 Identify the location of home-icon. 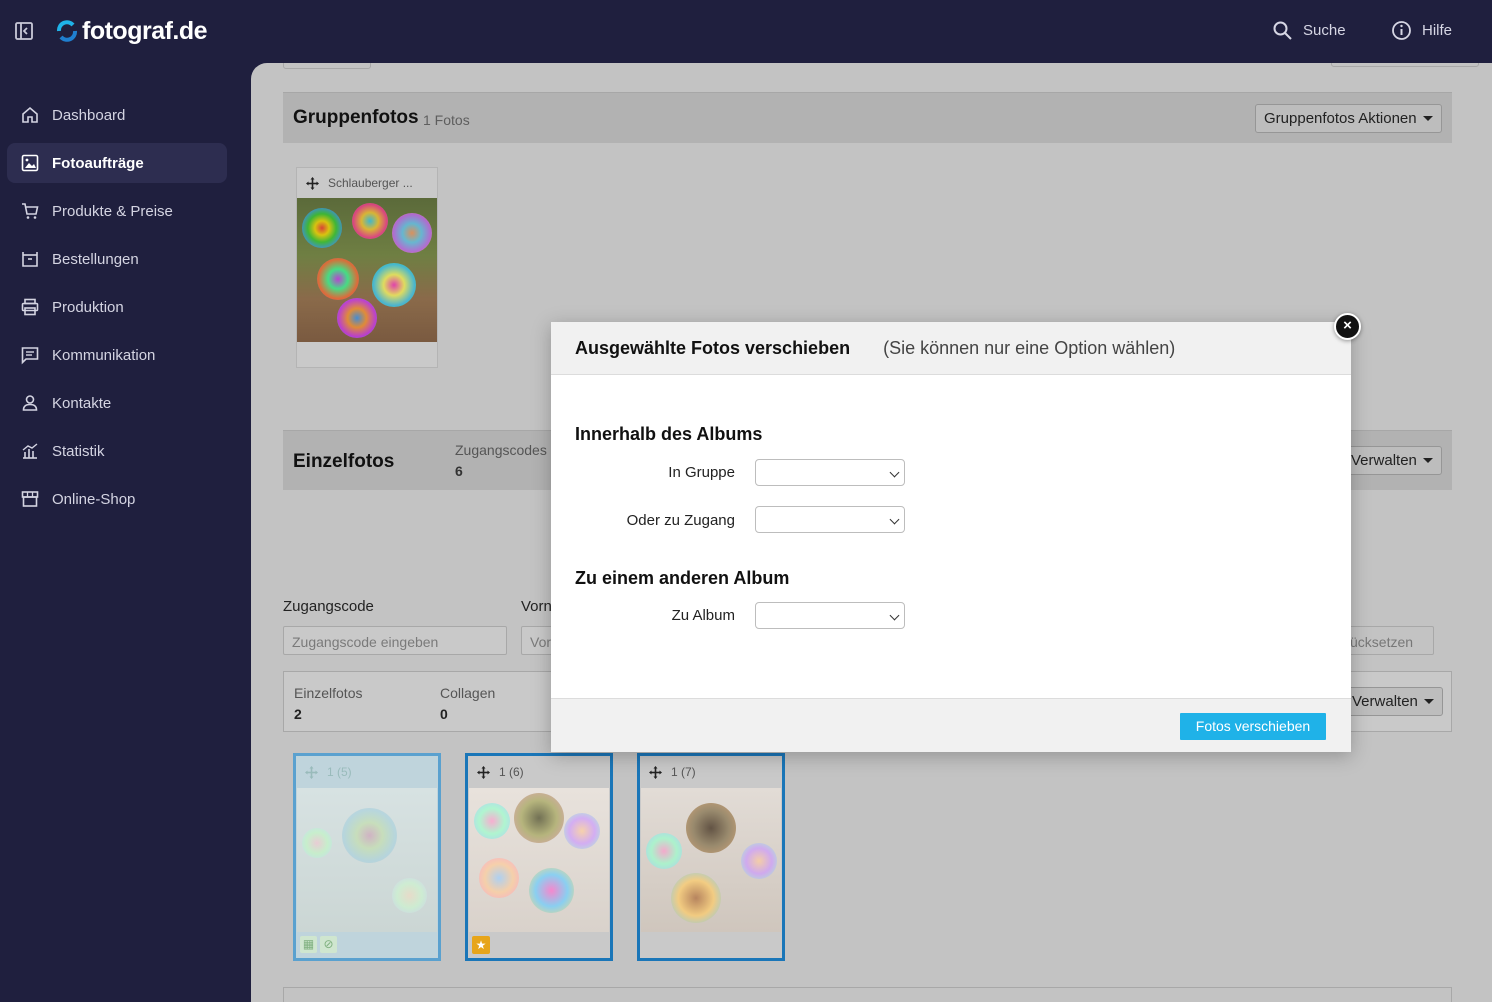
(30, 114).